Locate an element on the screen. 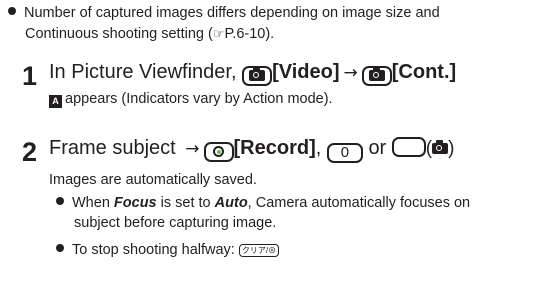 The image size is (539, 290). cont-shooting-indicator-icon: A is located at coordinates (55, 101).